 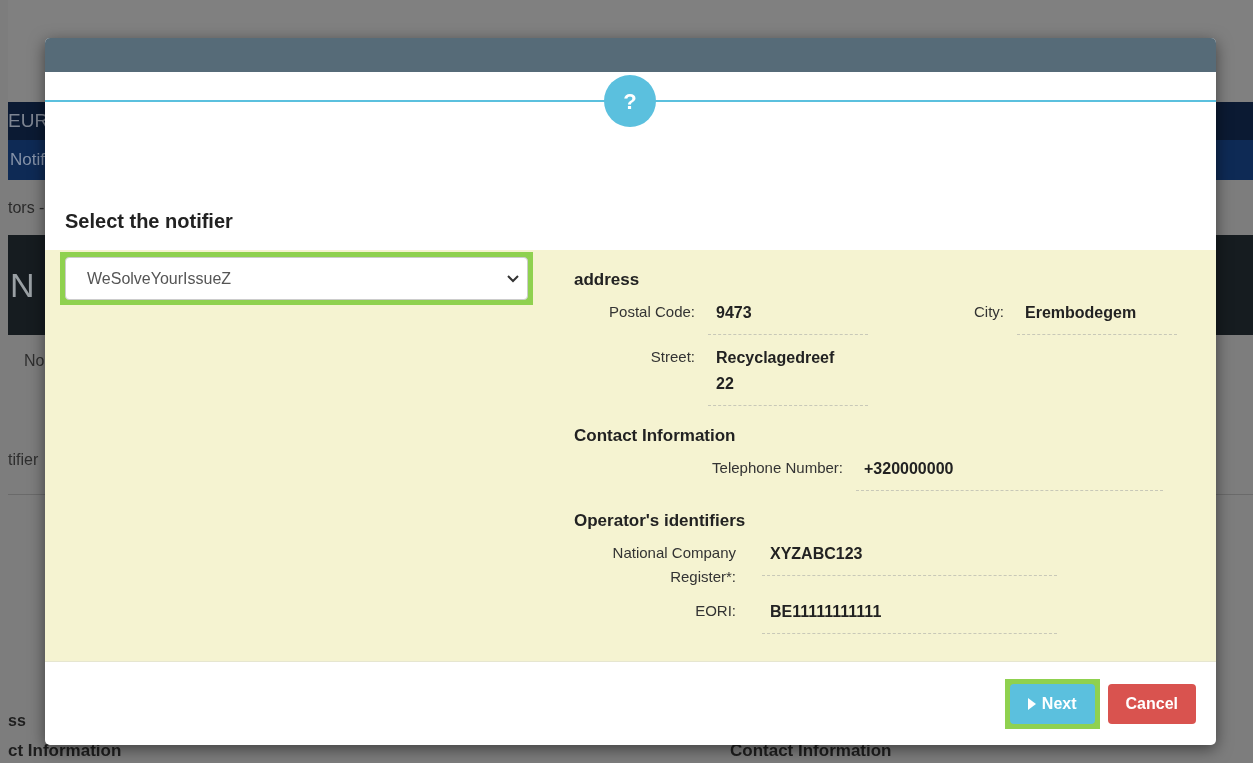 What do you see at coordinates (607, 280) in the screenshot?
I see `section-heading: address` at bounding box center [607, 280].